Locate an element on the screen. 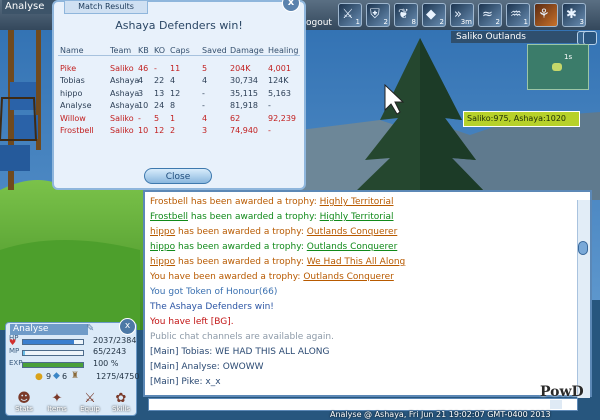 The height and width of the screenshot is (420, 600). wind-icon: ≈ is located at coordinates (487, 14).